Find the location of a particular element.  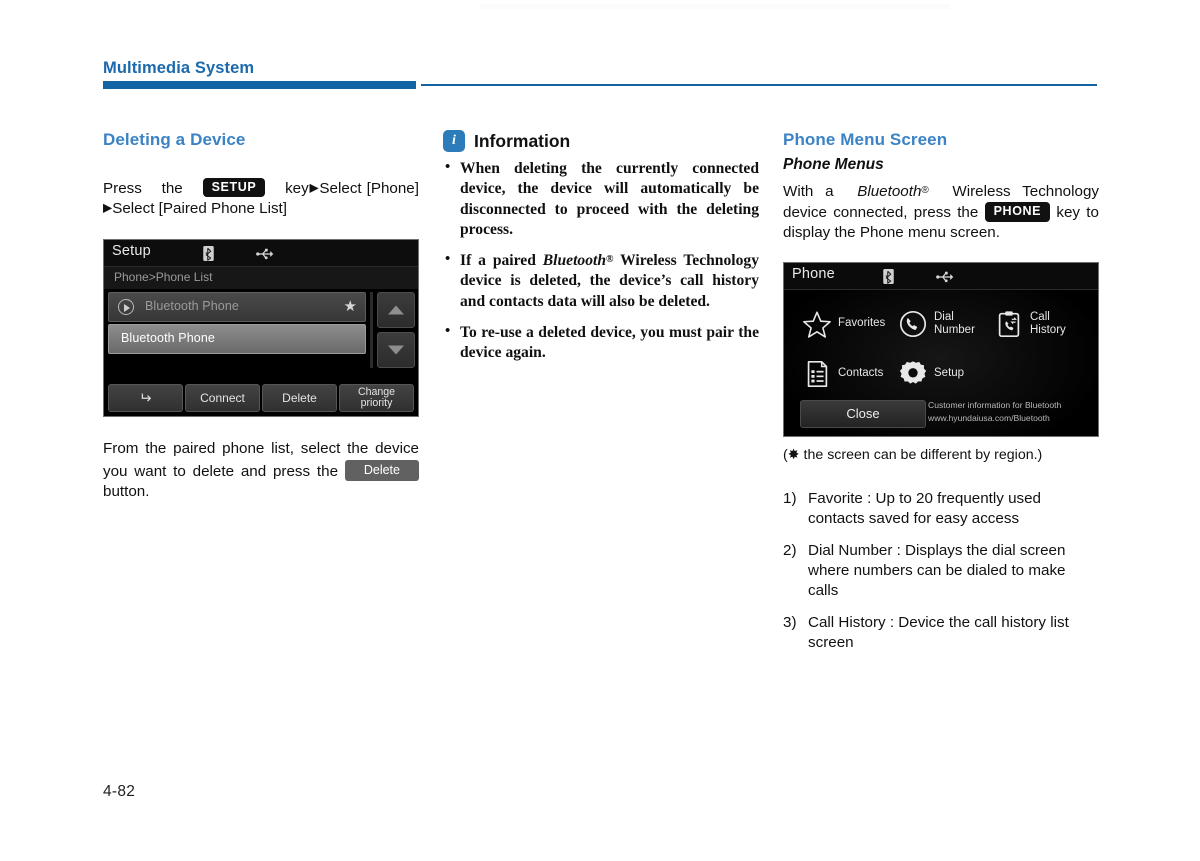

setup-breadcrumb-strip: Phone>Phone List is located at coordinates (261, 278).